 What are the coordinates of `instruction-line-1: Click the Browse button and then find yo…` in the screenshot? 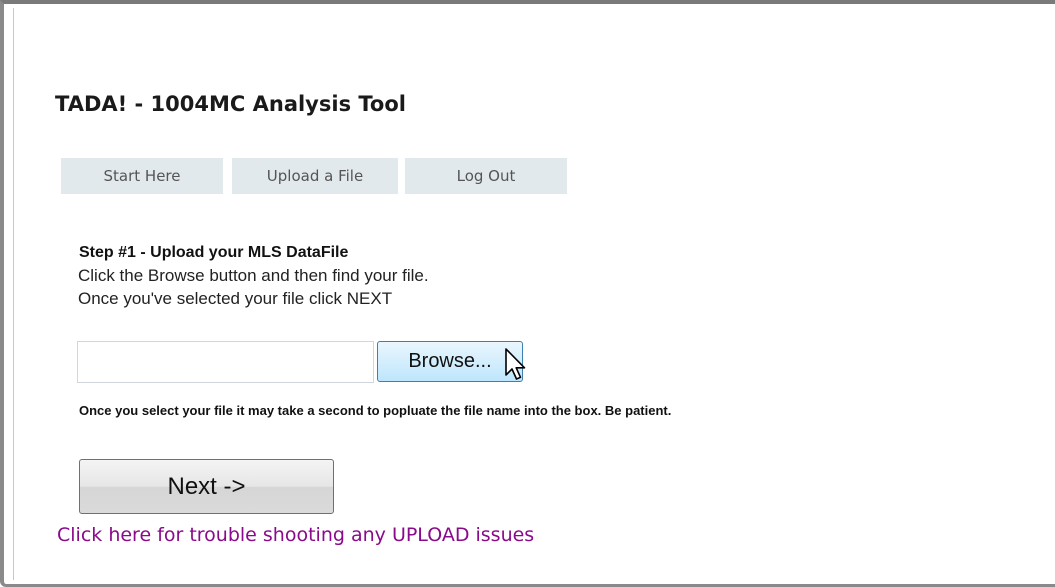 It's located at (253, 275).